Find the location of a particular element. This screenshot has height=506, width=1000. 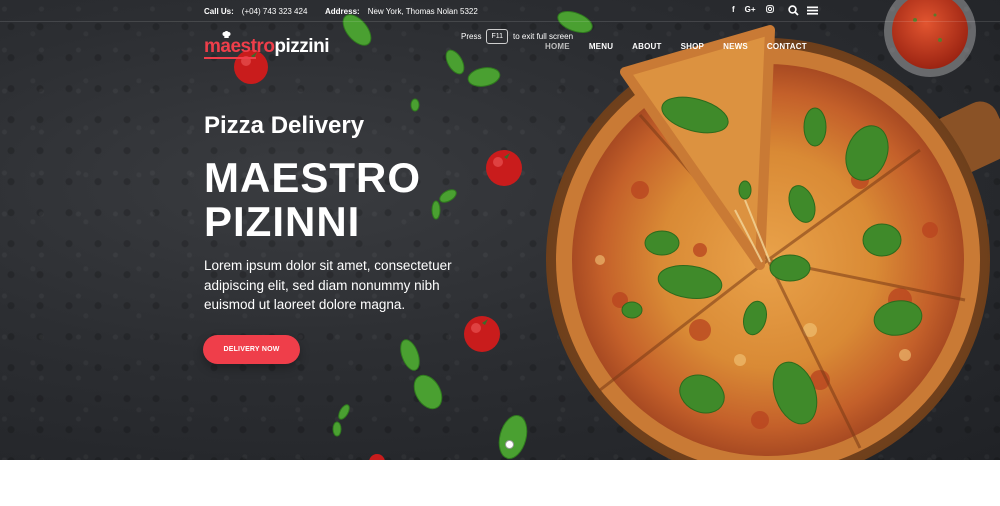

chef-hat-icon is located at coordinates (226, 34).